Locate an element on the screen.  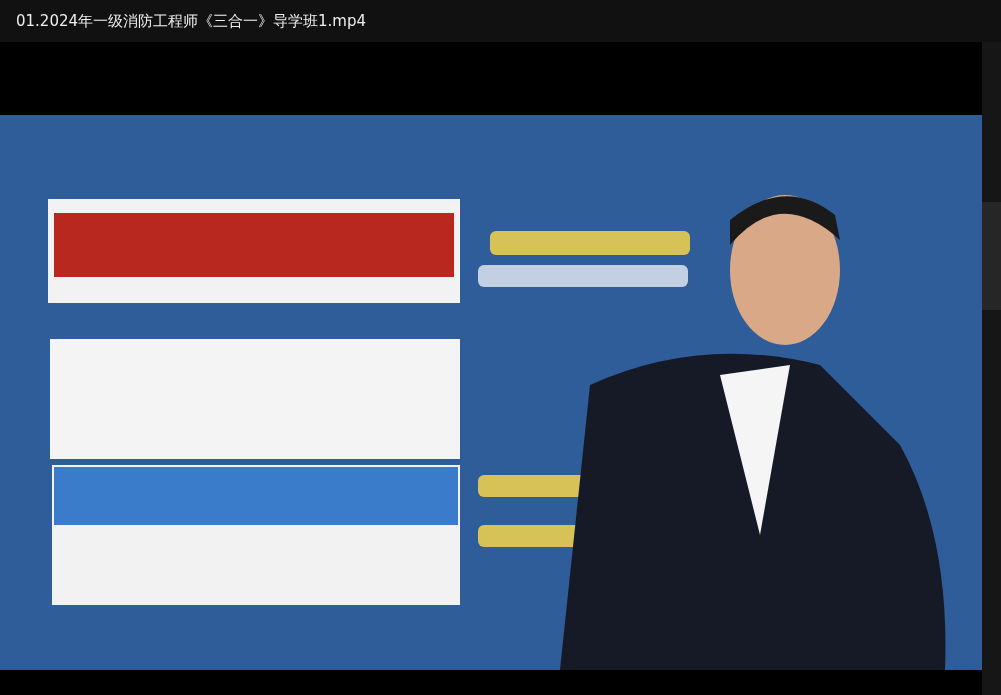
scrollbar-thumb is located at coordinates (991, 256).